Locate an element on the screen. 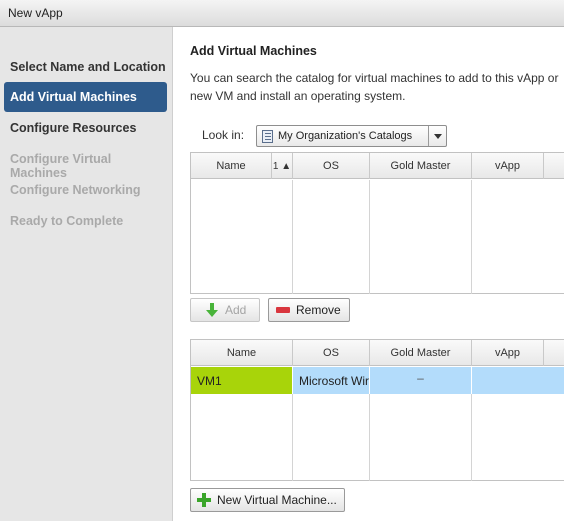 This screenshot has width=564, height=521. chevron-down-icon is located at coordinates (437, 136).